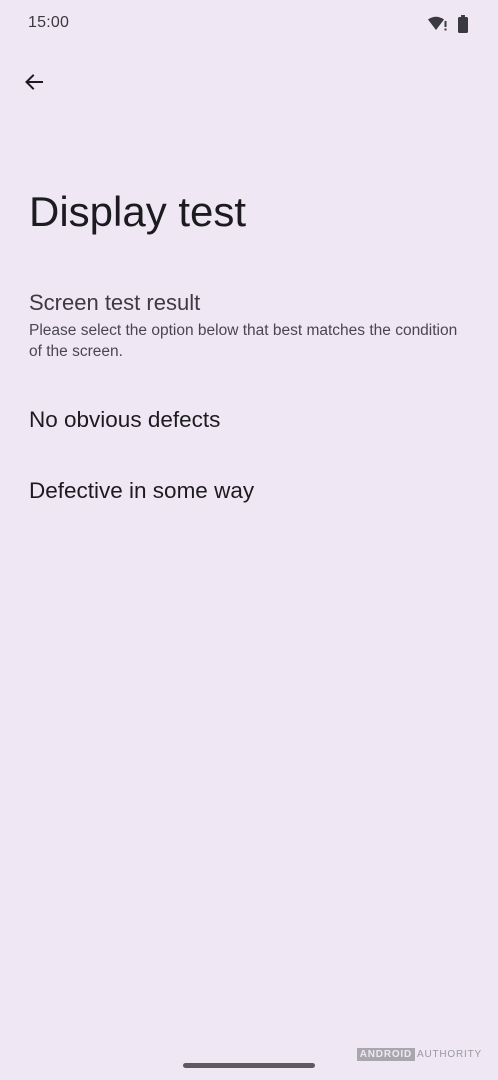 The width and height of the screenshot is (498, 1080). I want to click on option-defective: Defective in some way, so click(249, 491).